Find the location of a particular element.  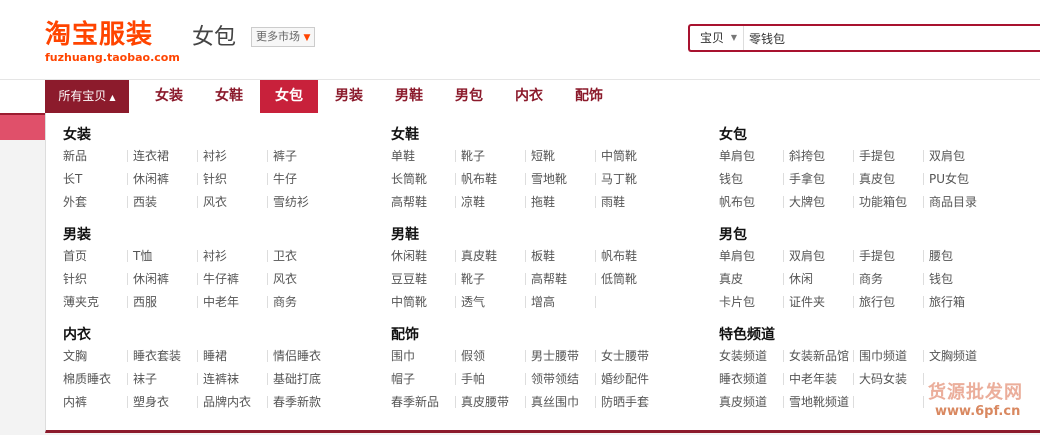

category-link: 袜子 is located at coordinates (145, 379).